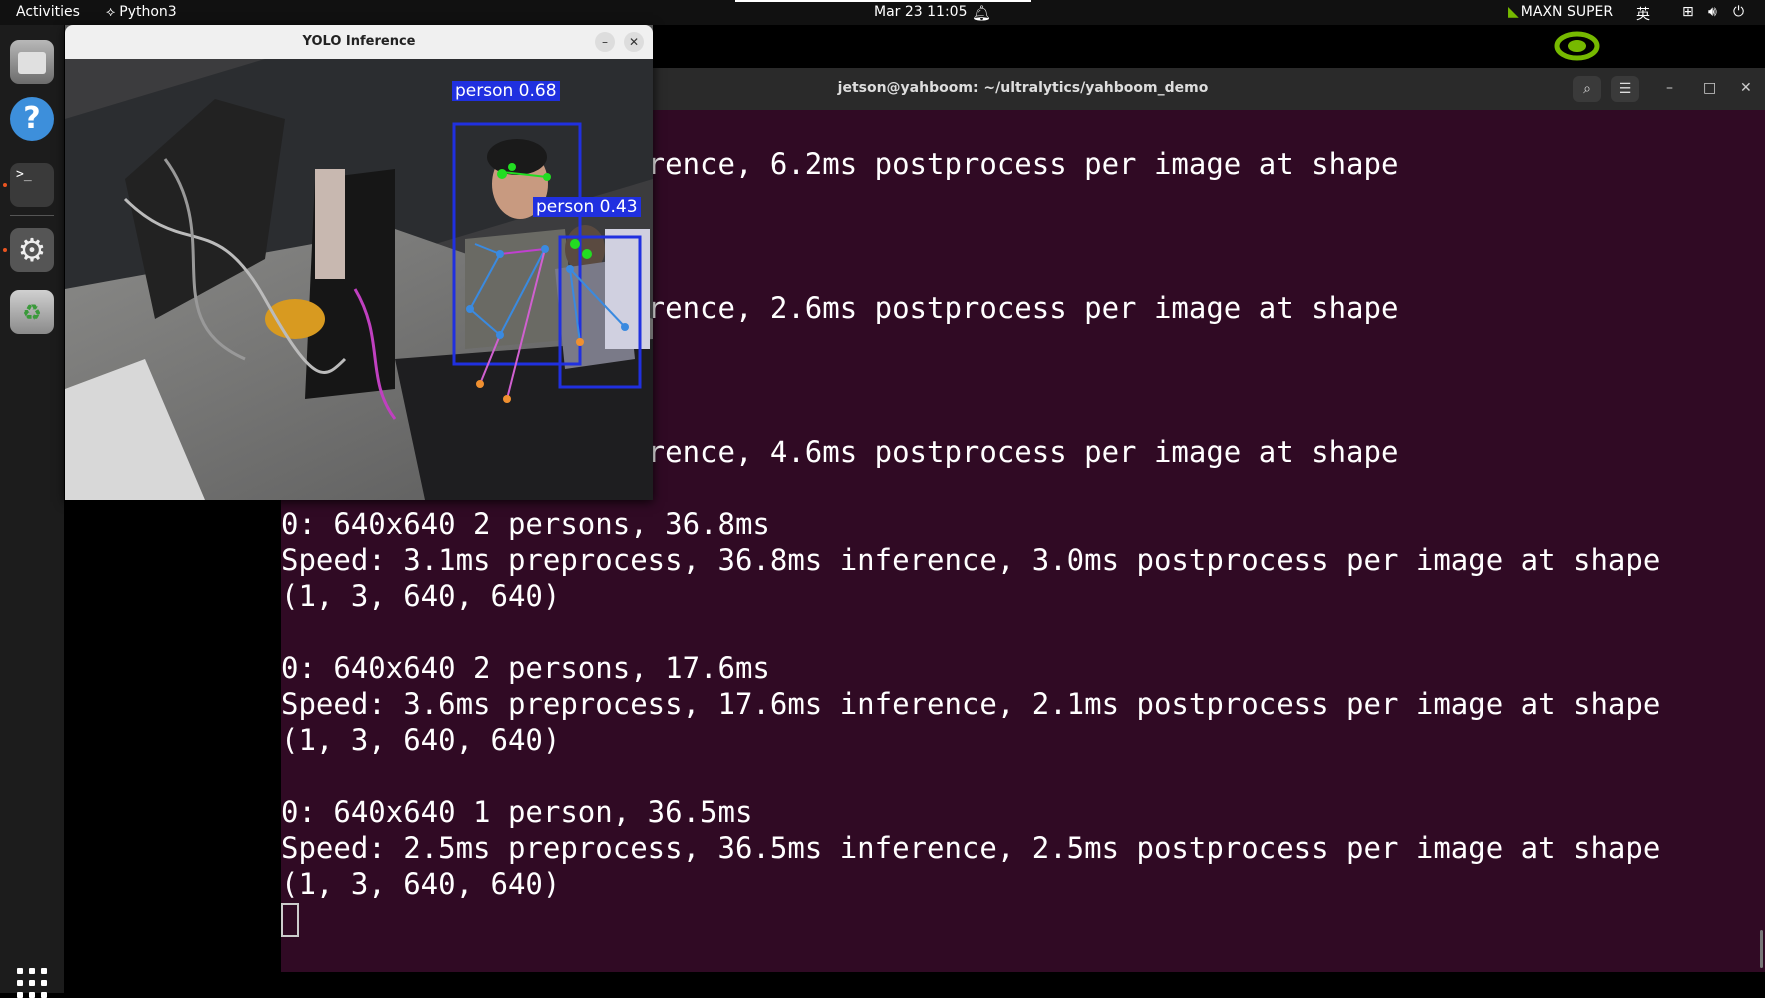 Image resolution: width=1765 pixels, height=998 pixels. I want to click on maximize-icon: □, so click(1709, 88).